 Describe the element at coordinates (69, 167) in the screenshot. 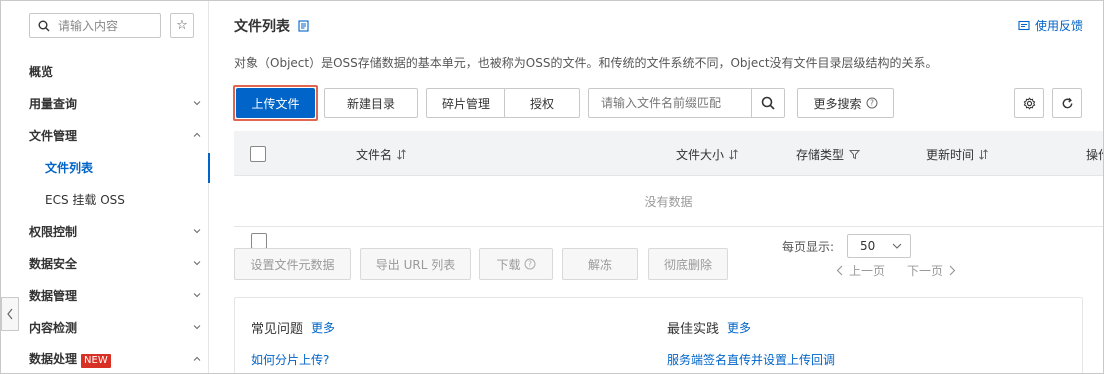

I see `sidebar-item-label: 文件列表` at that location.